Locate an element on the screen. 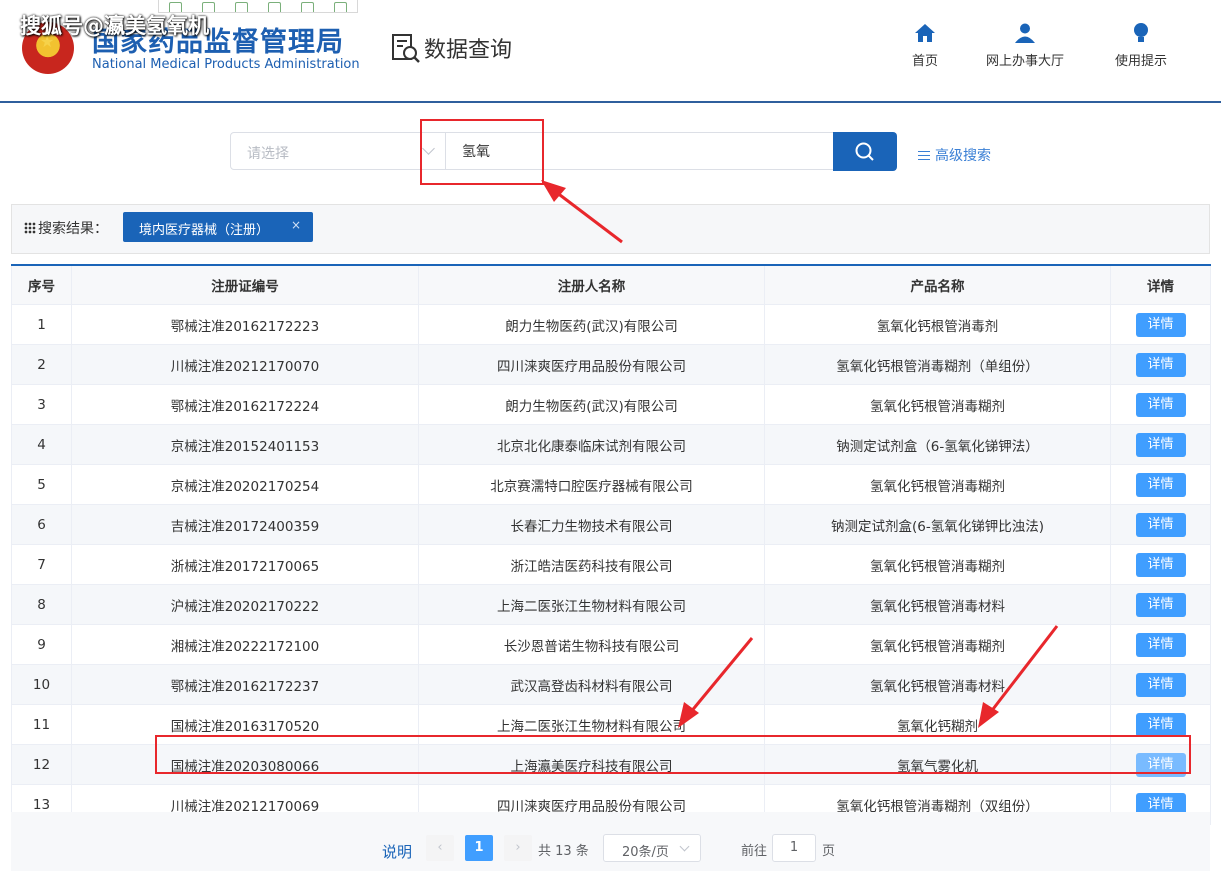 Image resolution: width=1221 pixels, height=871 pixels. close-icon: × is located at coordinates (296, 225).